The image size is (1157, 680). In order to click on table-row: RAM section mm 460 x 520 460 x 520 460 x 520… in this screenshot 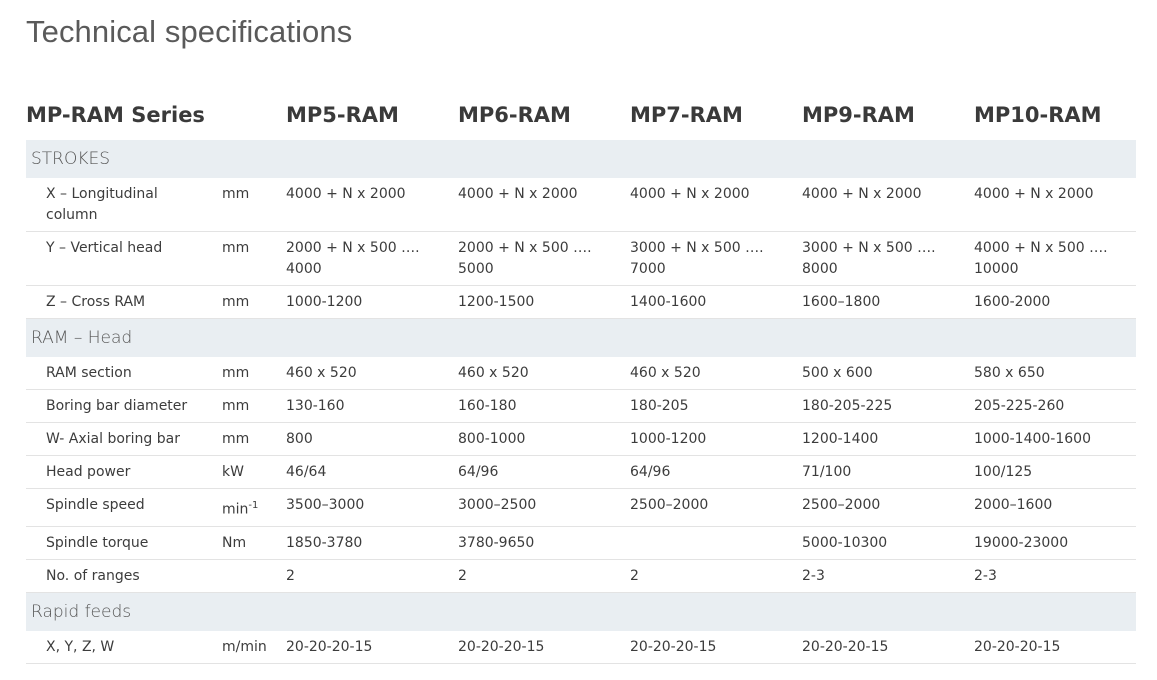, I will do `click(581, 373)`.